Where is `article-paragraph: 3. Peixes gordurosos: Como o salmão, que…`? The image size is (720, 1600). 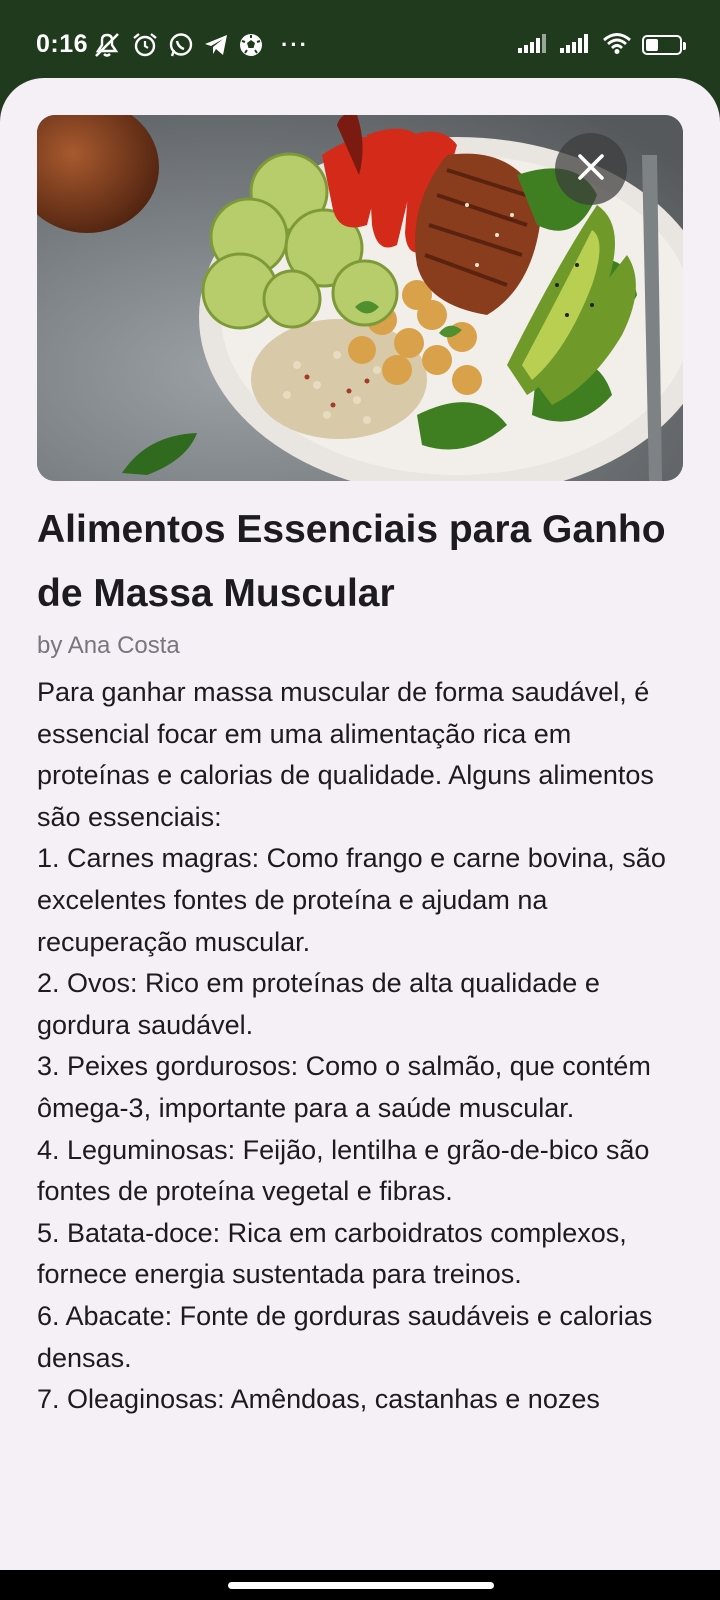
article-paragraph: 3. Peixes gordurosos: Como o salmão, que… is located at coordinates (344, 1087).